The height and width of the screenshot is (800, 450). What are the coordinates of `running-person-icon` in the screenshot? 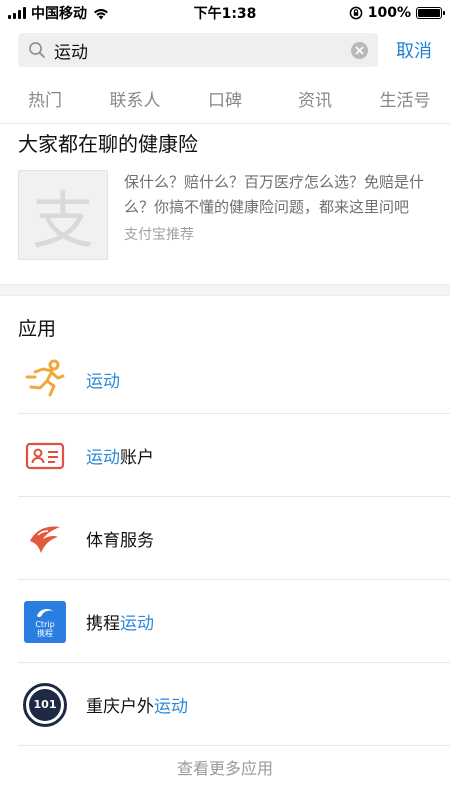 It's located at (45, 378).